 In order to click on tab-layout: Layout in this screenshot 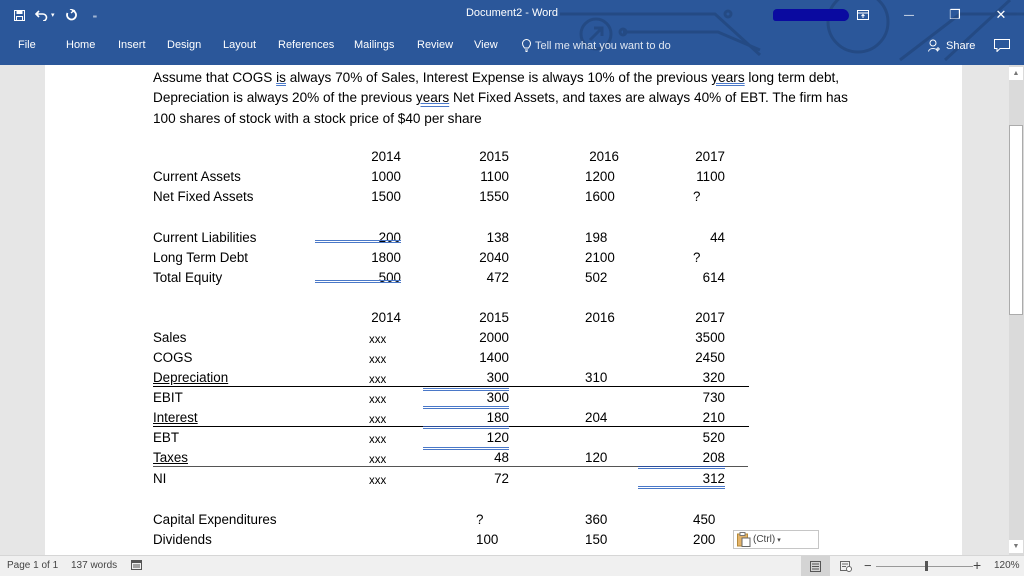, I will do `click(239, 45)`.